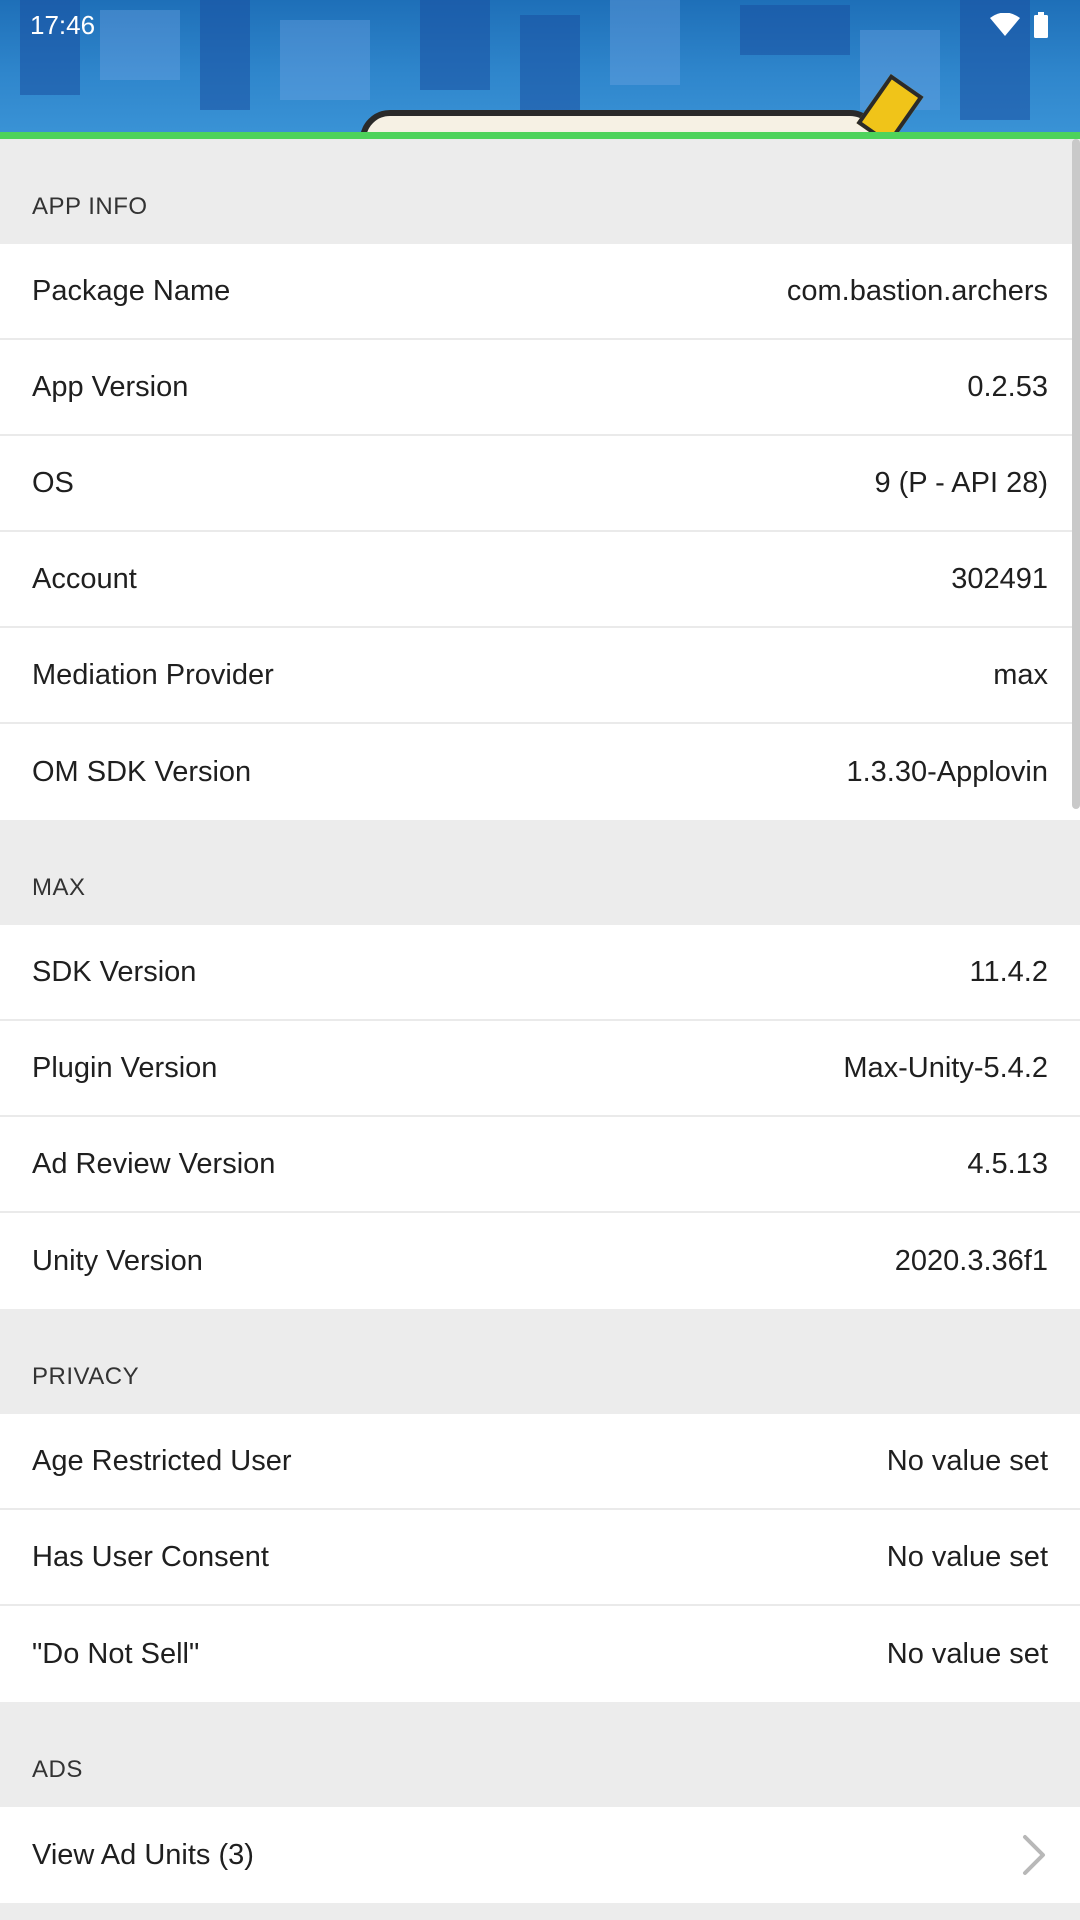 The height and width of the screenshot is (1920, 1080). Describe the element at coordinates (540, 1754) in the screenshot. I see `section-header-ads: ADS` at that location.